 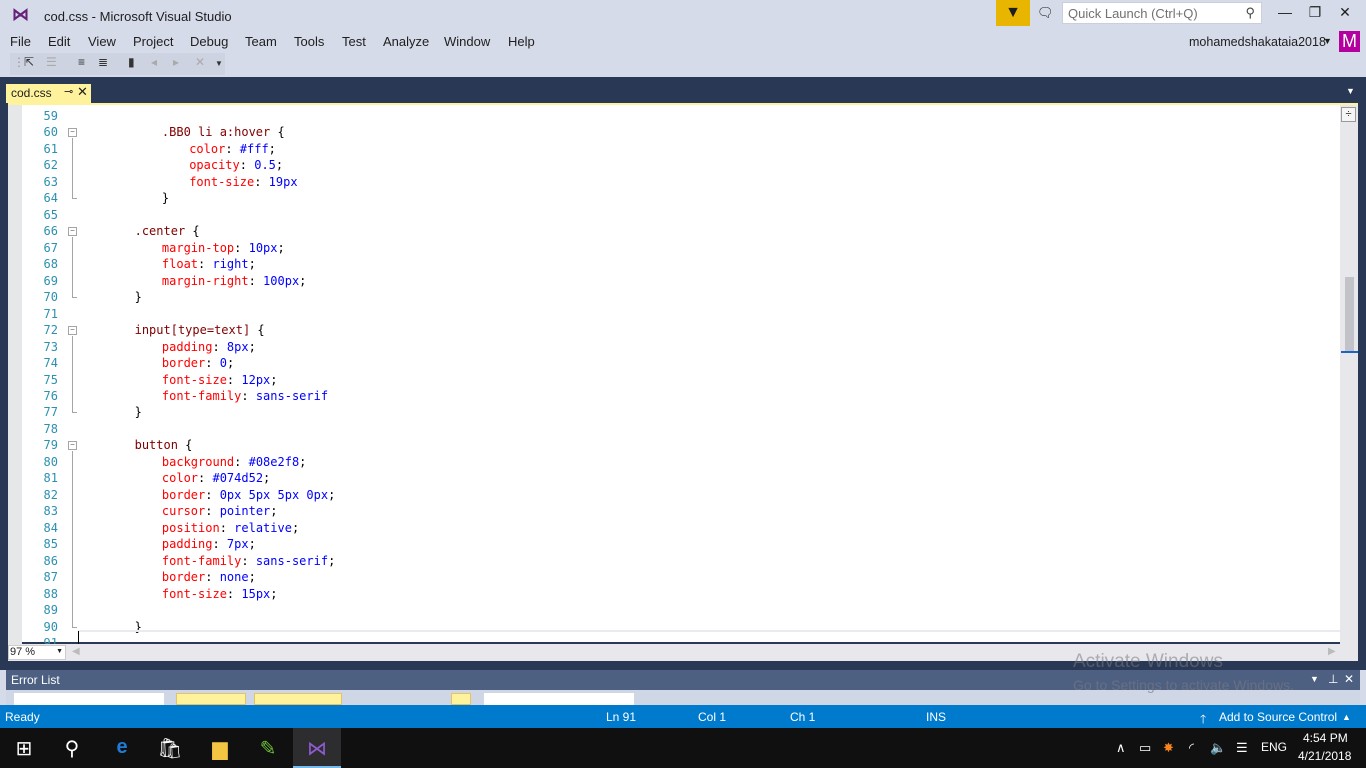 What do you see at coordinates (102, 41) in the screenshot?
I see `menu-view: View` at bounding box center [102, 41].